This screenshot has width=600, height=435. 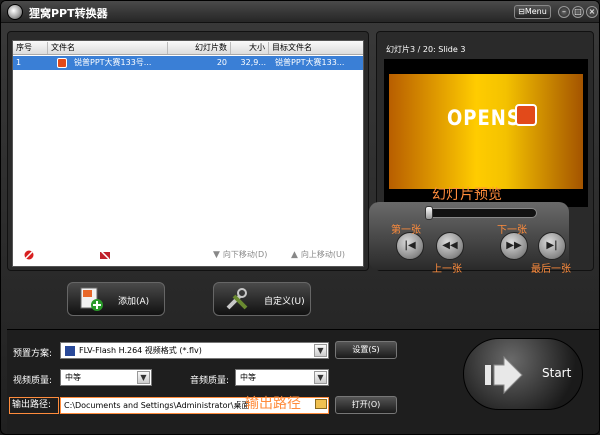 I want to click on settings-button: 设置(S), so click(x=366, y=350).